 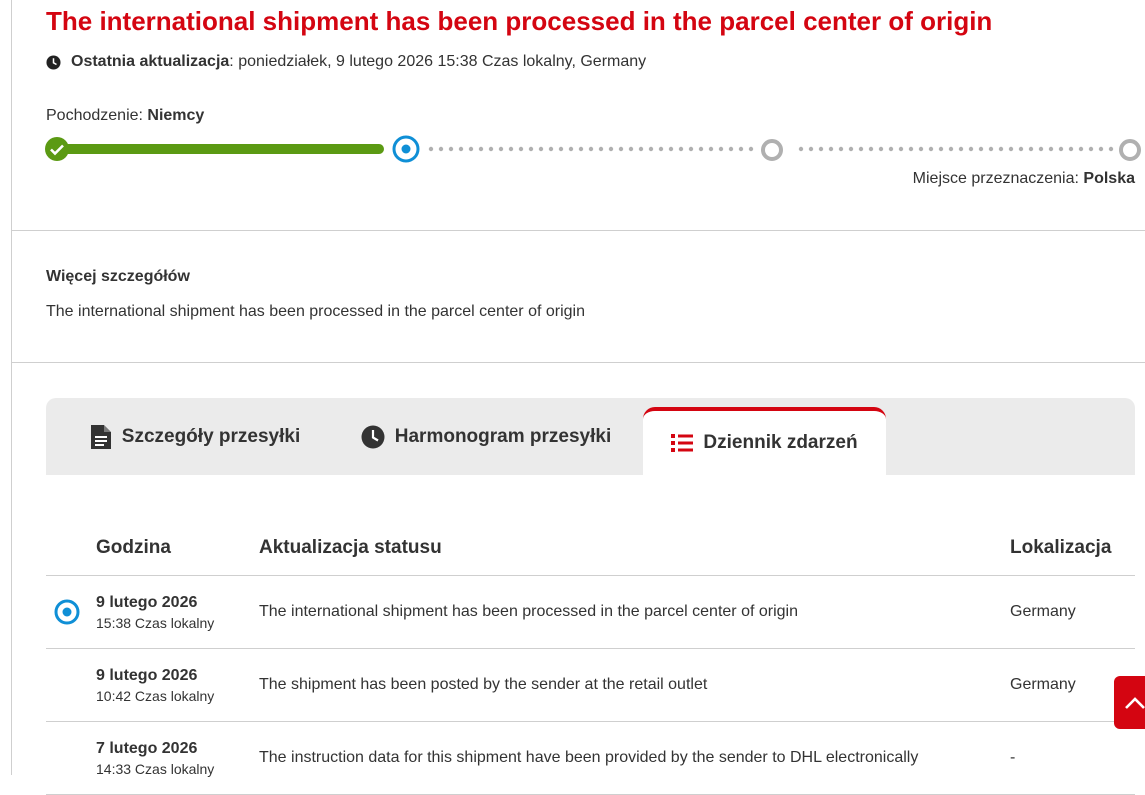 What do you see at coordinates (1135, 702) in the screenshot?
I see `chevron-up-icon` at bounding box center [1135, 702].